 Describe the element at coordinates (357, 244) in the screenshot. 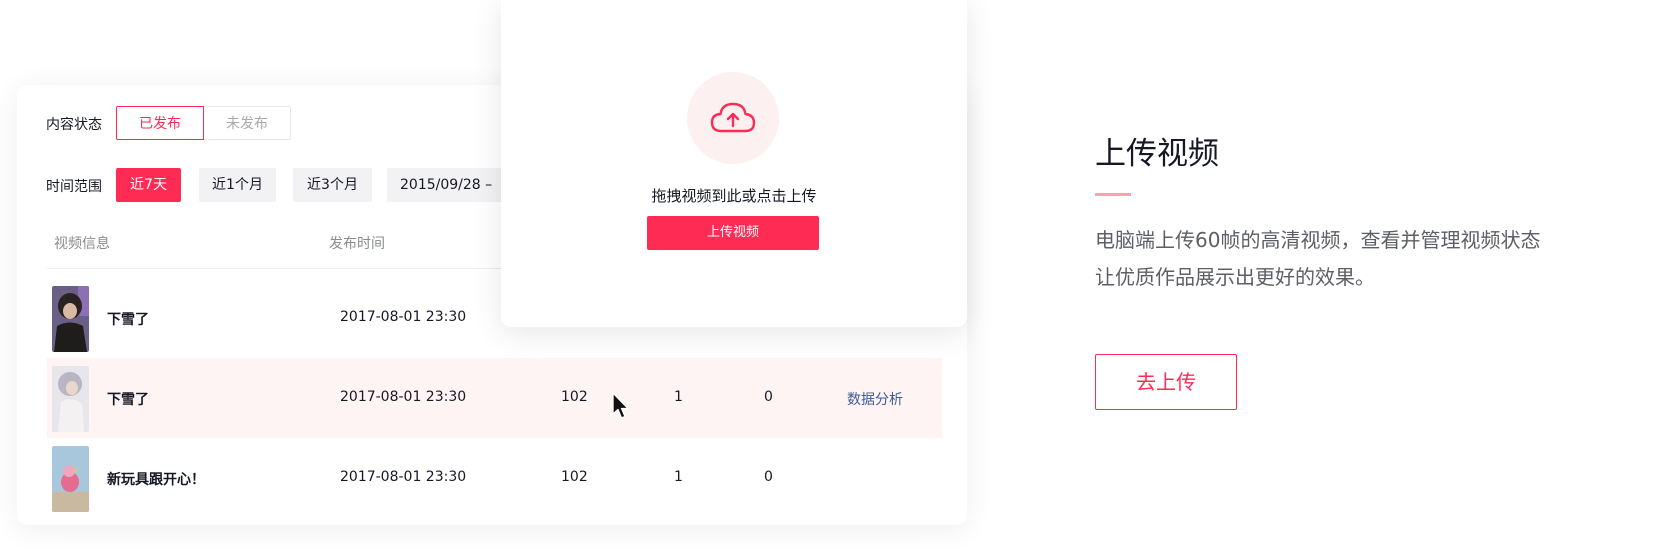

I see `header-publish-time: 发布时间` at that location.